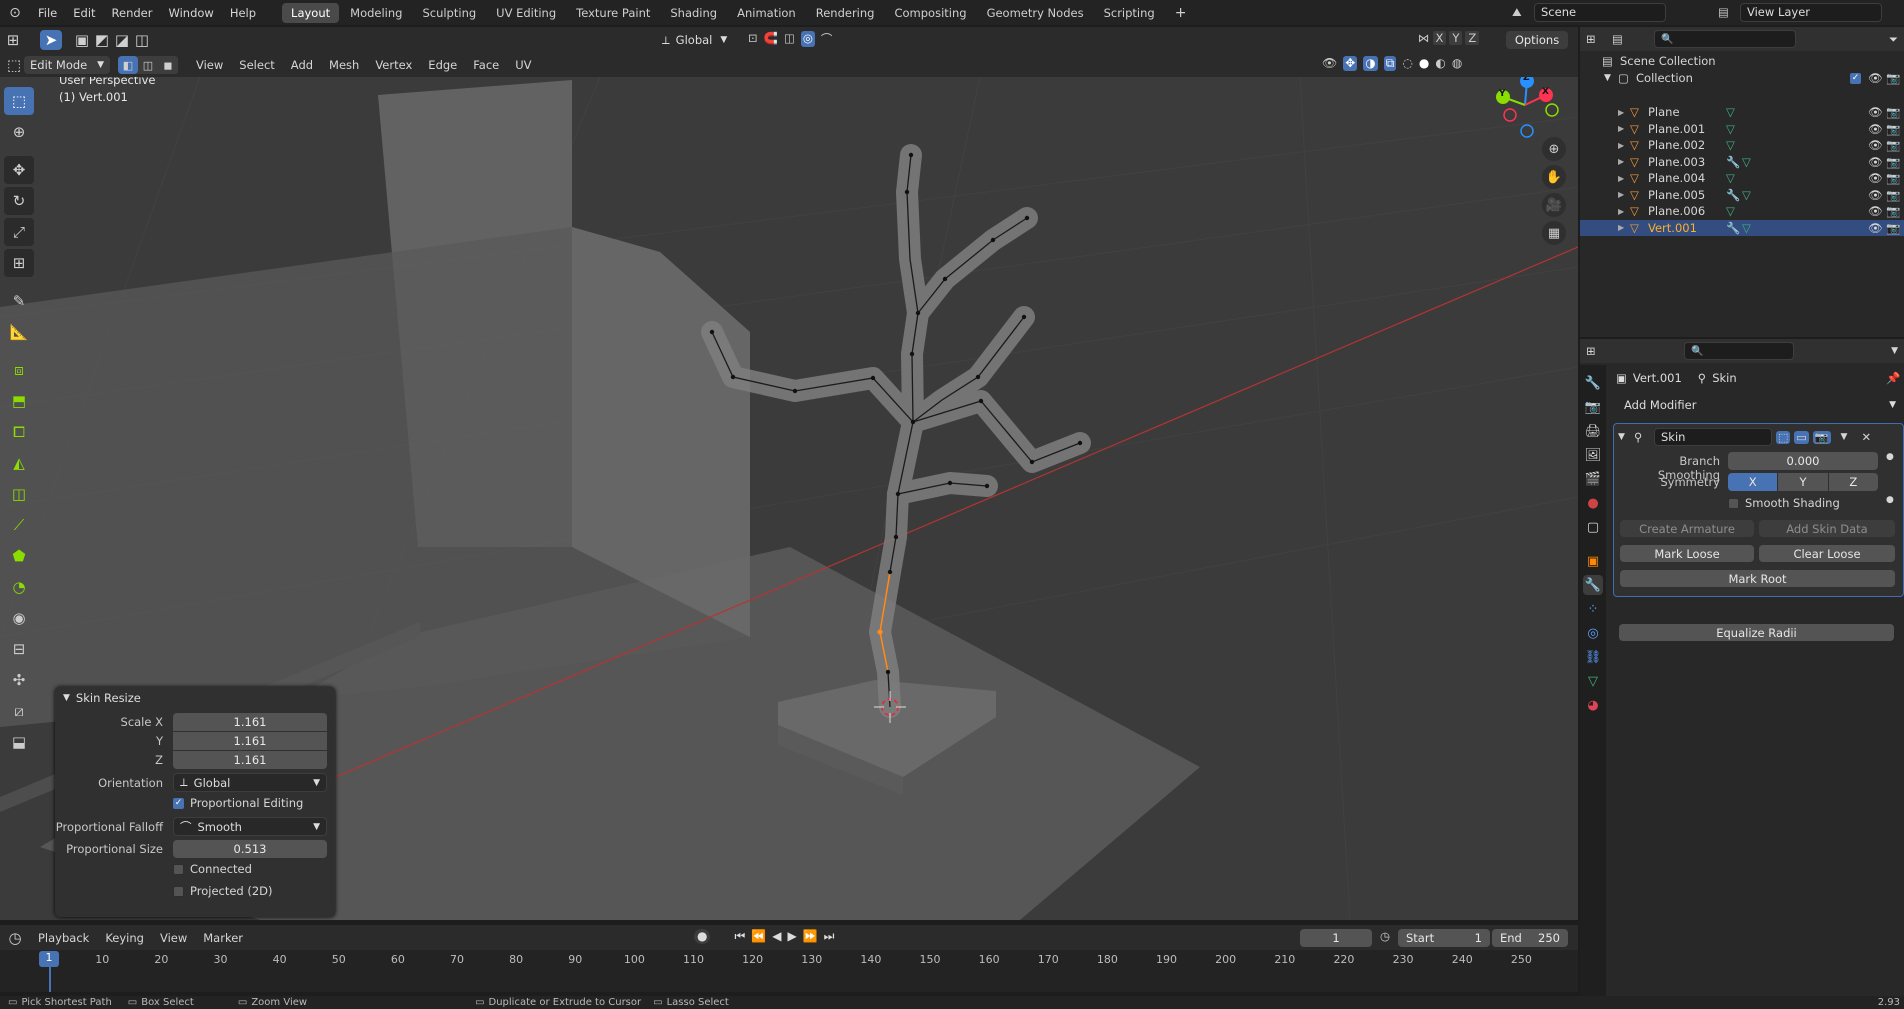 Image resolution: width=1904 pixels, height=1009 pixels. Describe the element at coordinates (209, 65) in the screenshot. I see `menu-view: View` at that location.